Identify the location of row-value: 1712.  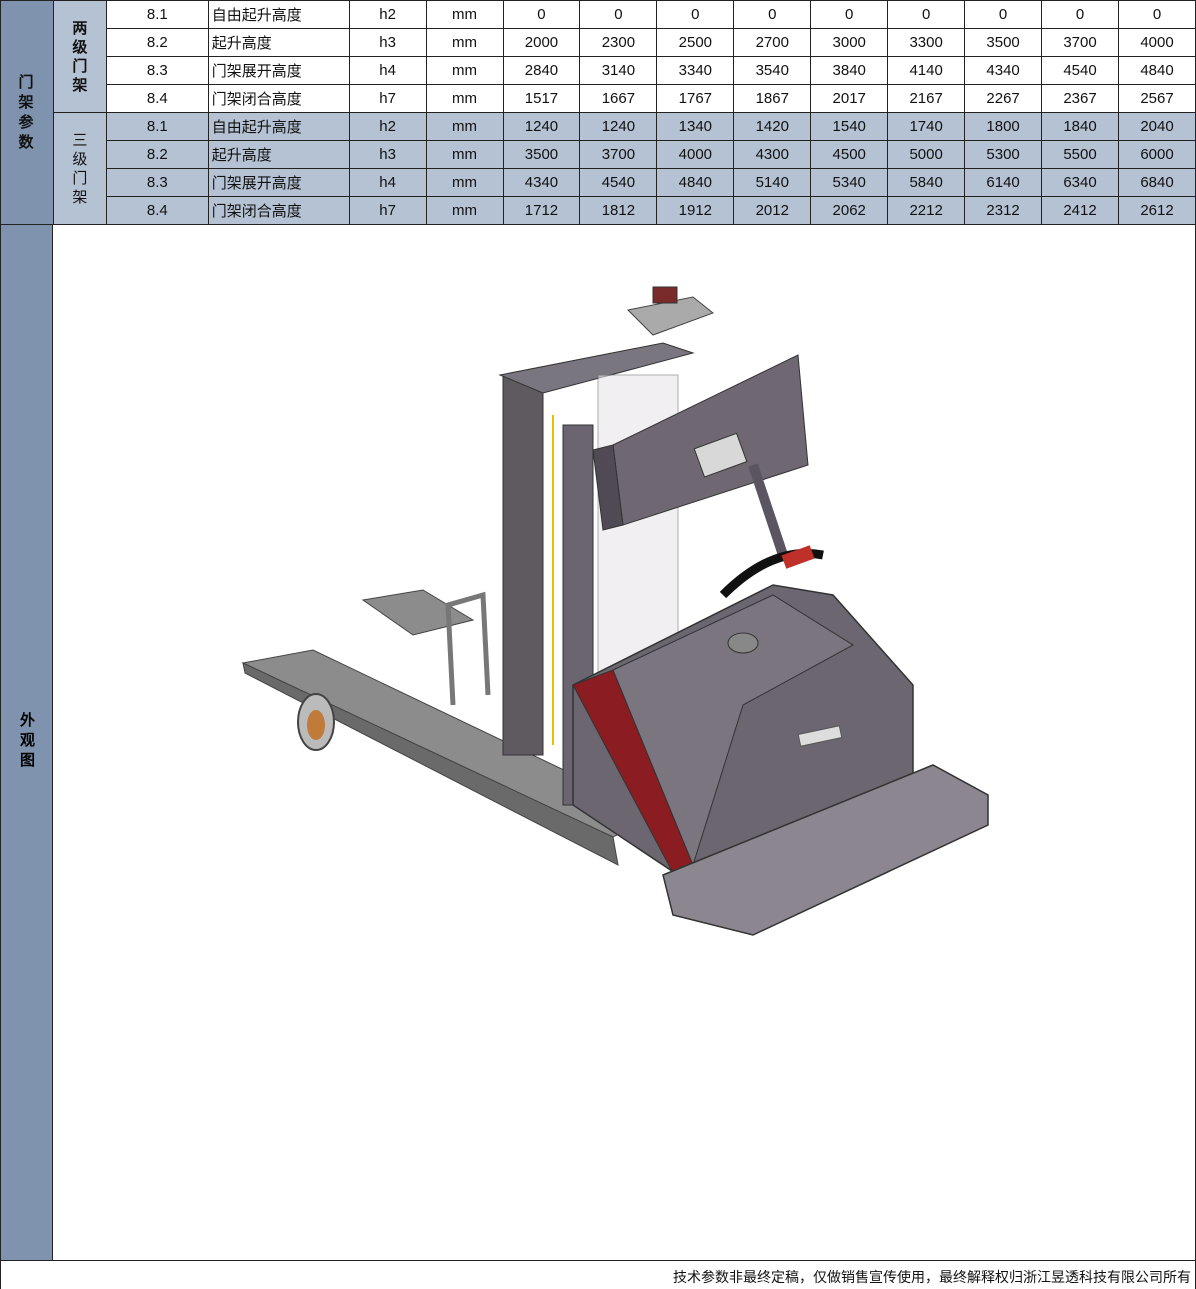
(541, 210).